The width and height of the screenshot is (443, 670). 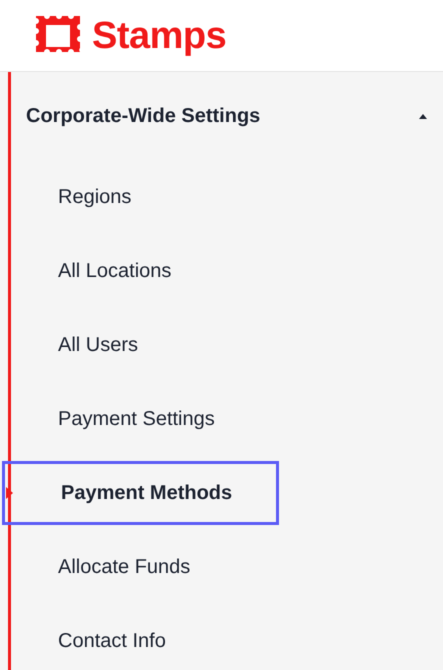 What do you see at coordinates (74, 345) in the screenshot?
I see `nav-item: All Users` at bounding box center [74, 345].